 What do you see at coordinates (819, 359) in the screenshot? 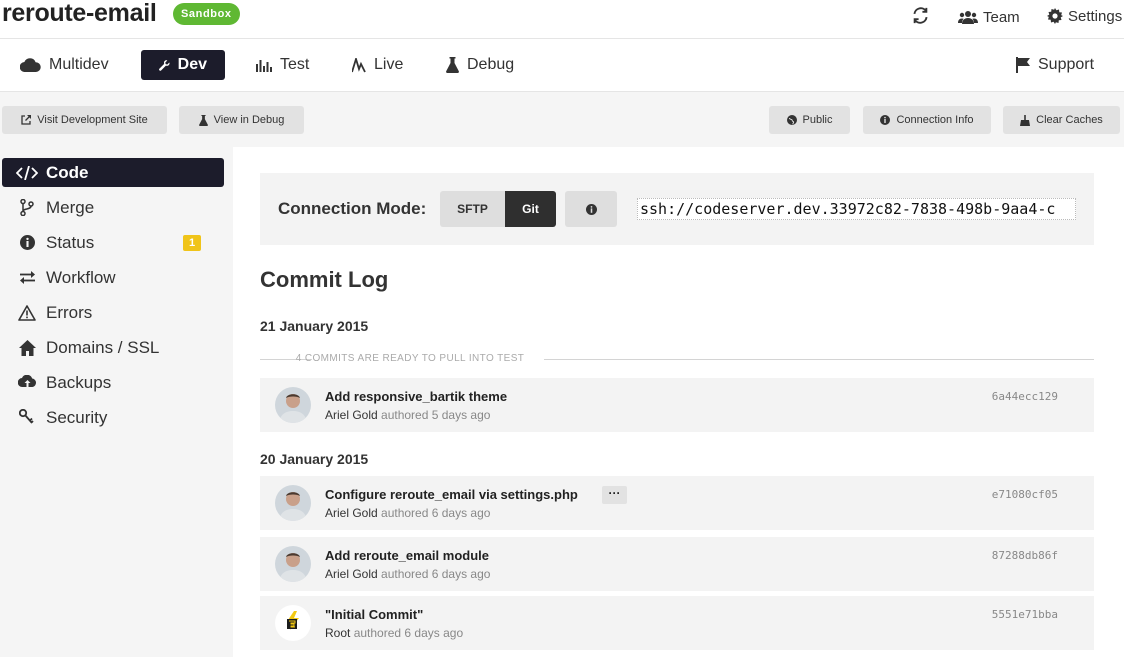
I see `divider-line` at bounding box center [819, 359].